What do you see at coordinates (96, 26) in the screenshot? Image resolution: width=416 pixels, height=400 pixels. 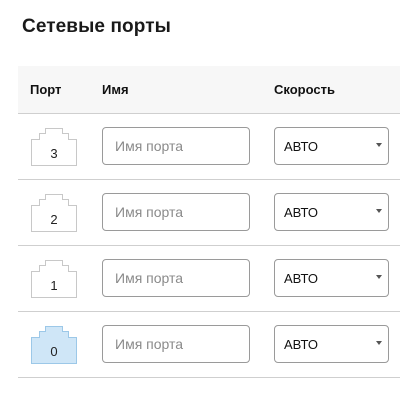 I see `page-title: Сетевые порты` at bounding box center [96, 26].